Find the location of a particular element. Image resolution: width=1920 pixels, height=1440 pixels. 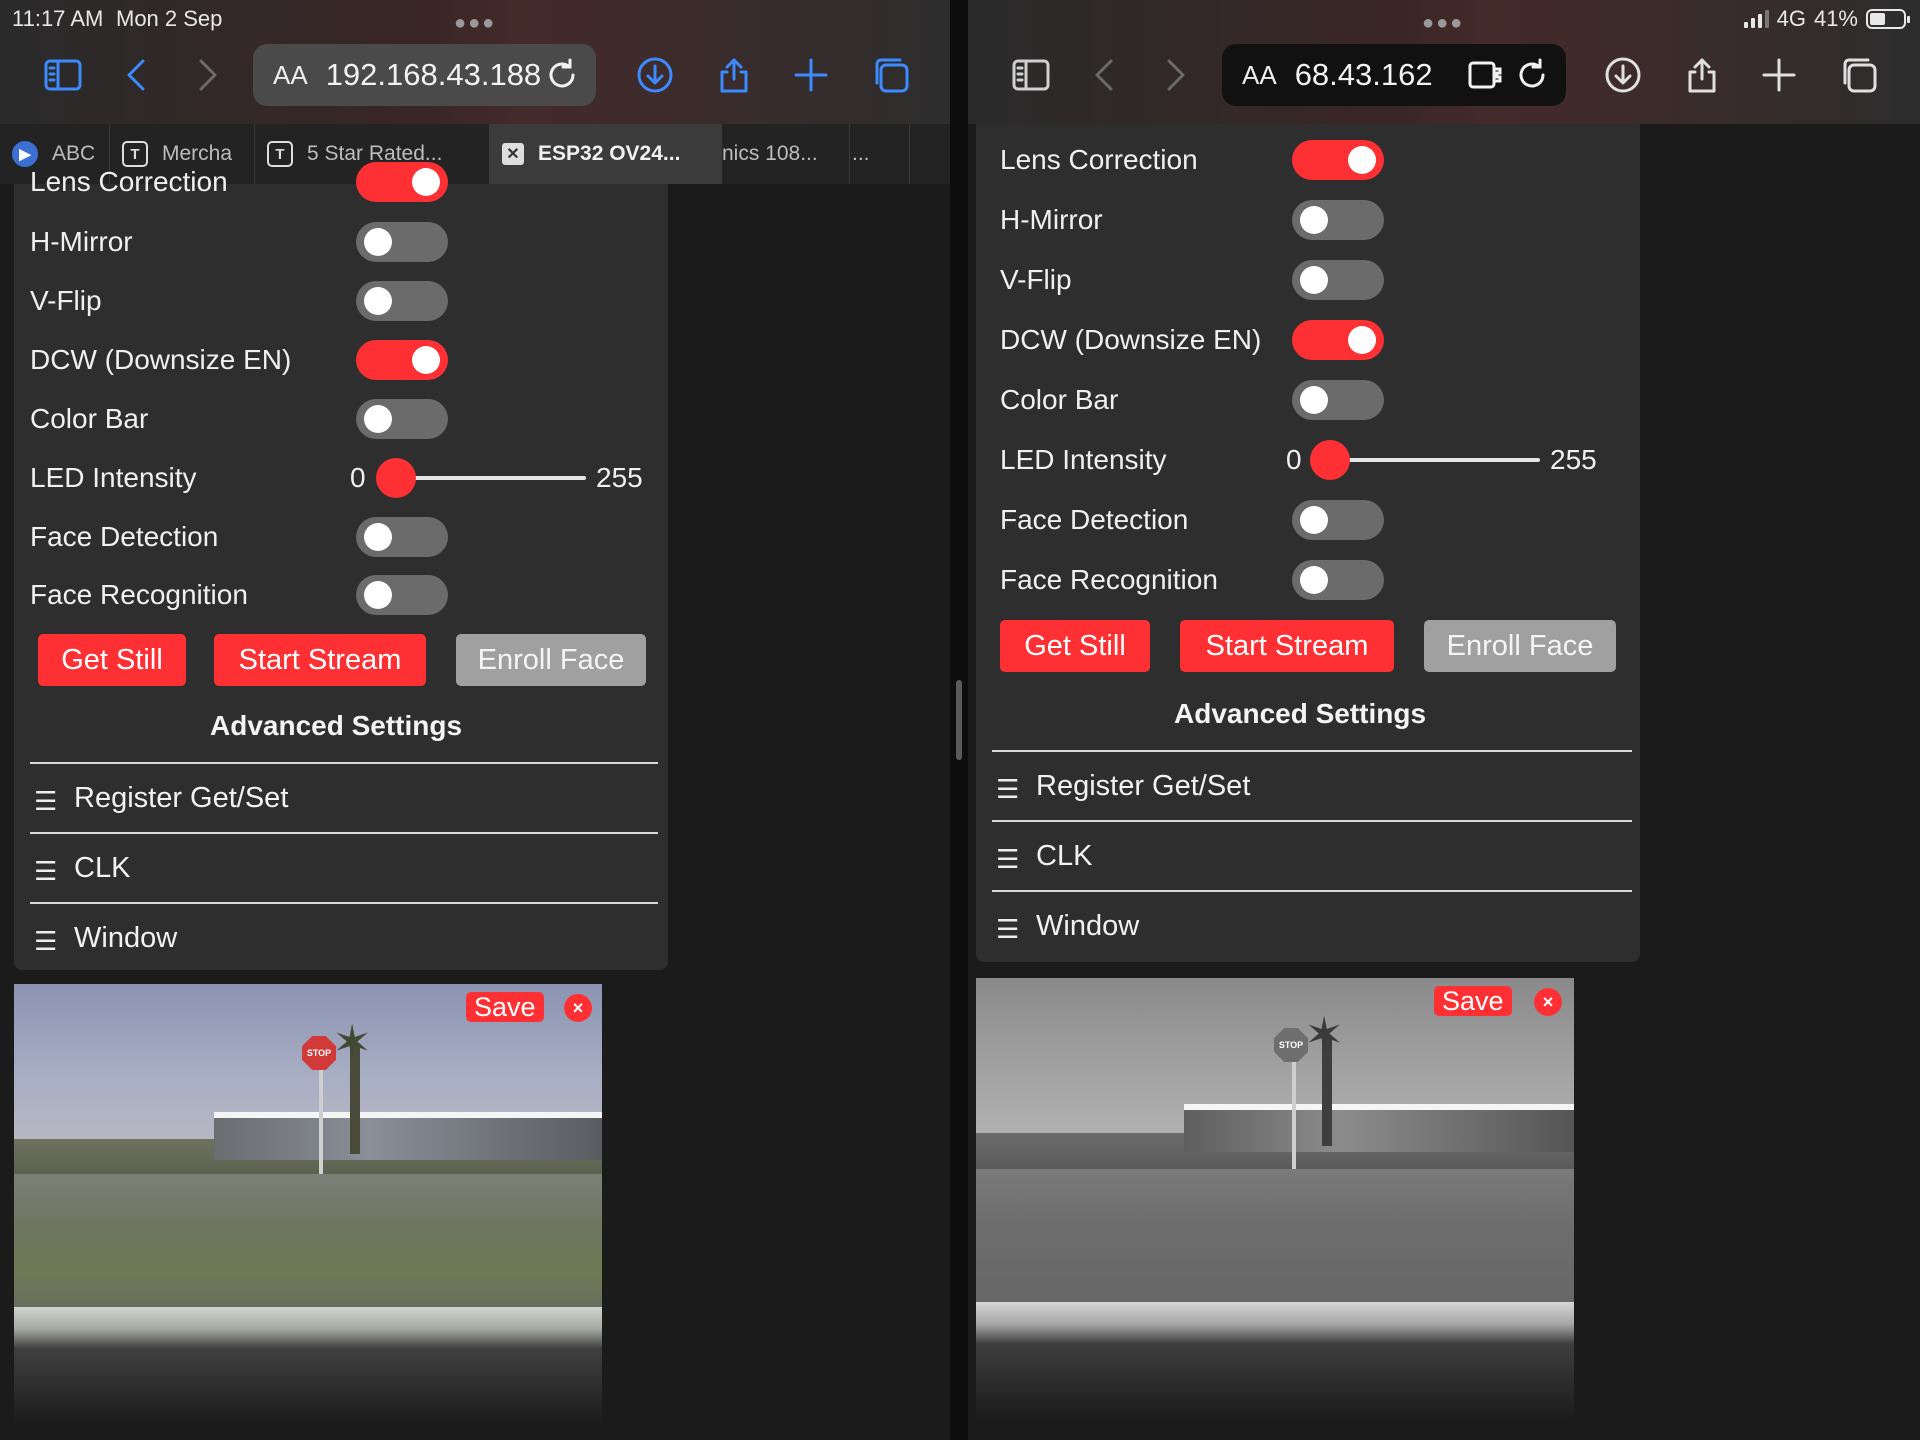

address-bar: AA 68.43.162 is located at coordinates (1394, 75).